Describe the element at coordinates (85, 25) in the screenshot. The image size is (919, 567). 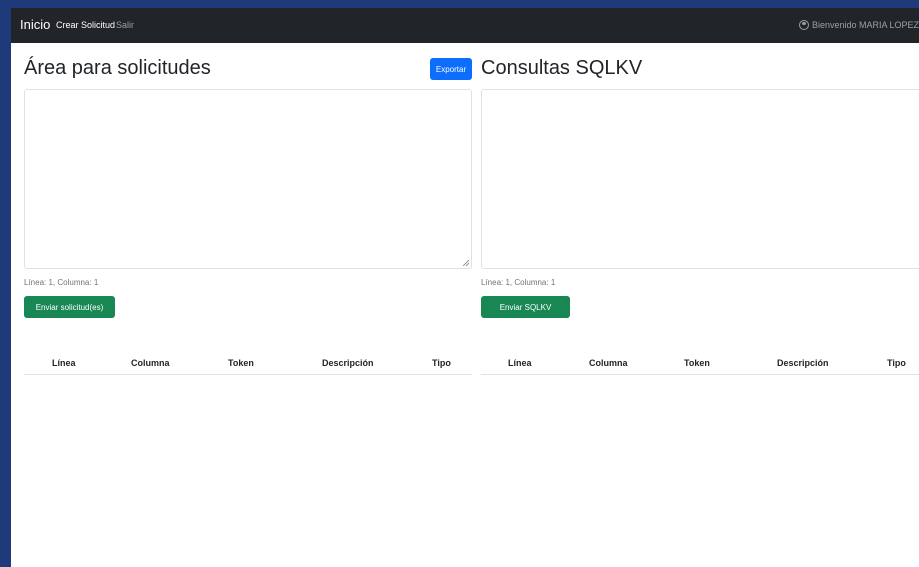
I see `nav-create-request: Crear Solicitud` at that location.